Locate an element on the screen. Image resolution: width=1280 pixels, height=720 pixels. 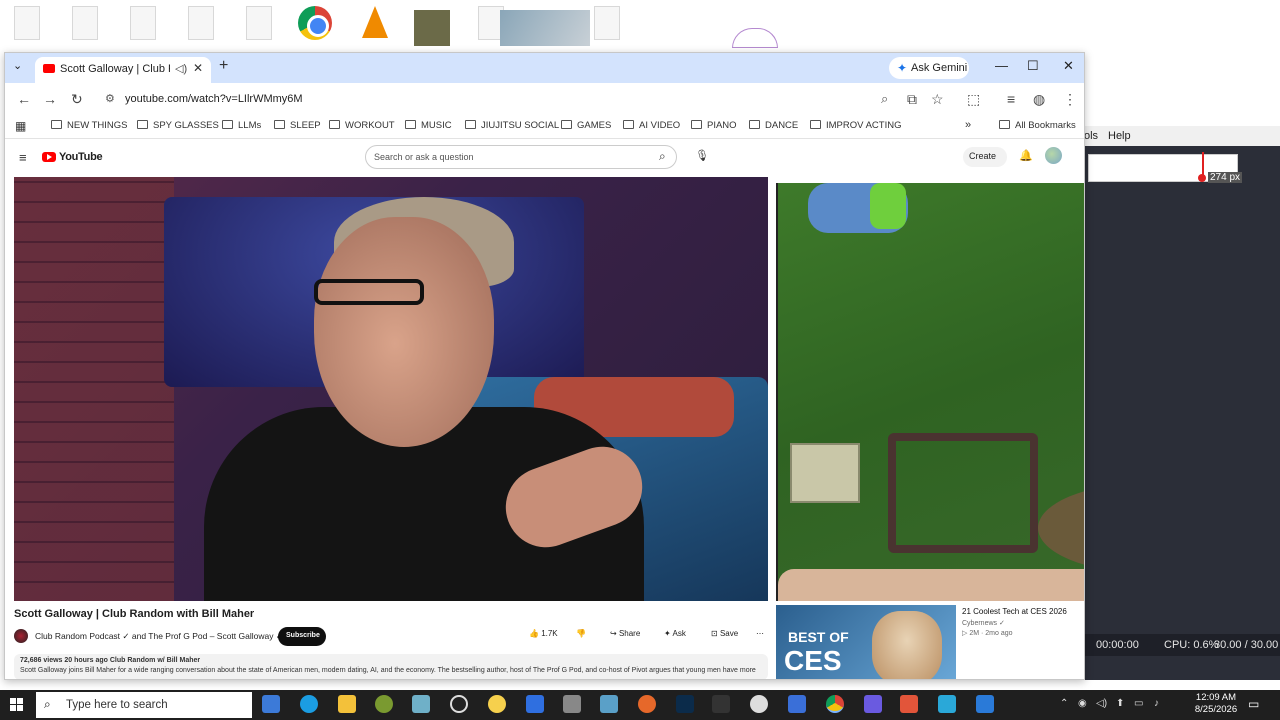
ask-button: ✦ Ask is located at coordinates (675, 637).